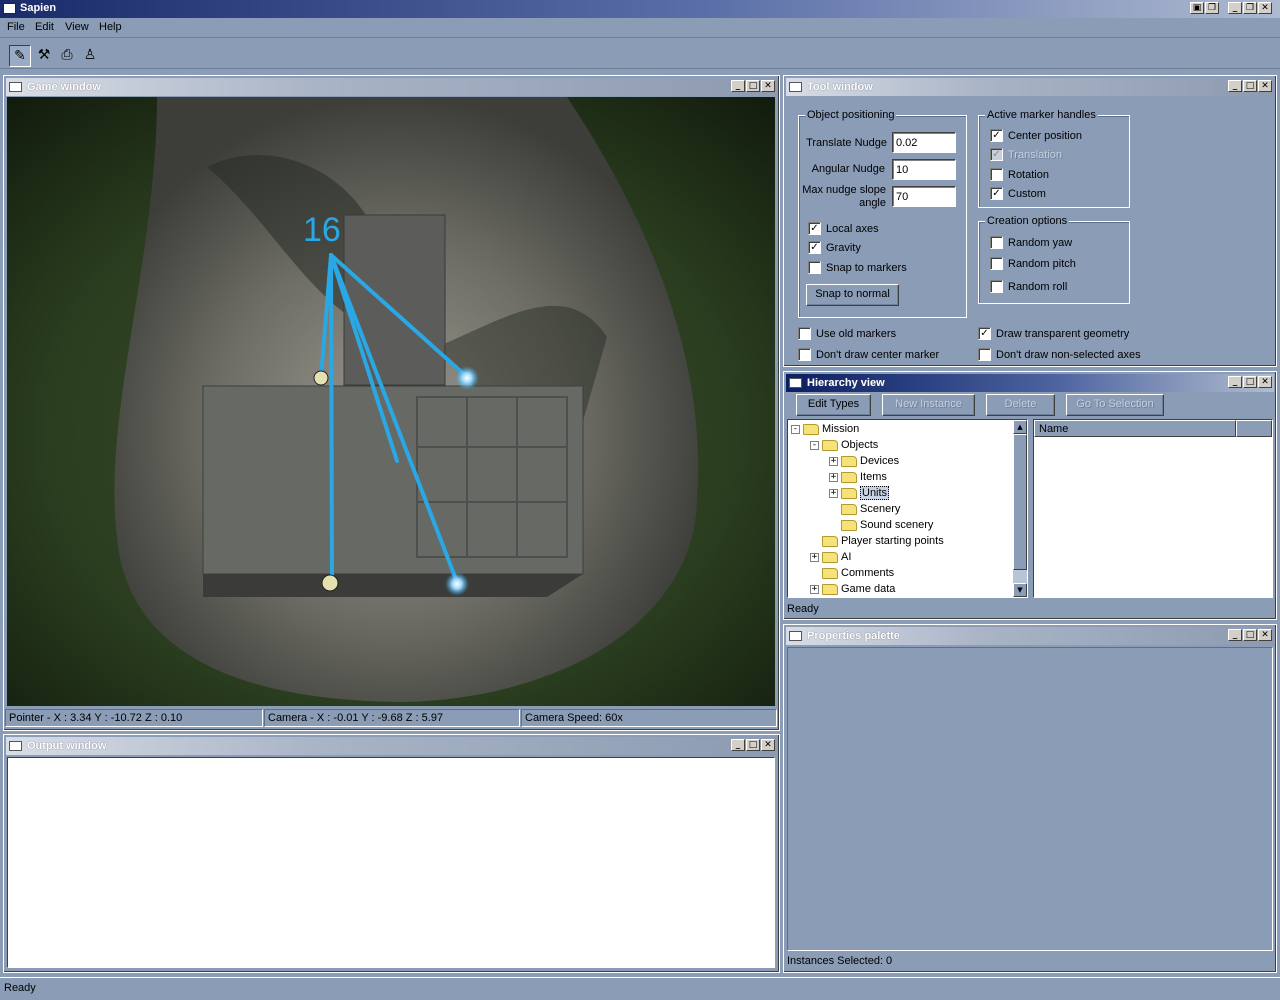  I want to click on draw-transparent-geometry-checkbox: ✓ Draw transparent geometry, so click(1053, 333).